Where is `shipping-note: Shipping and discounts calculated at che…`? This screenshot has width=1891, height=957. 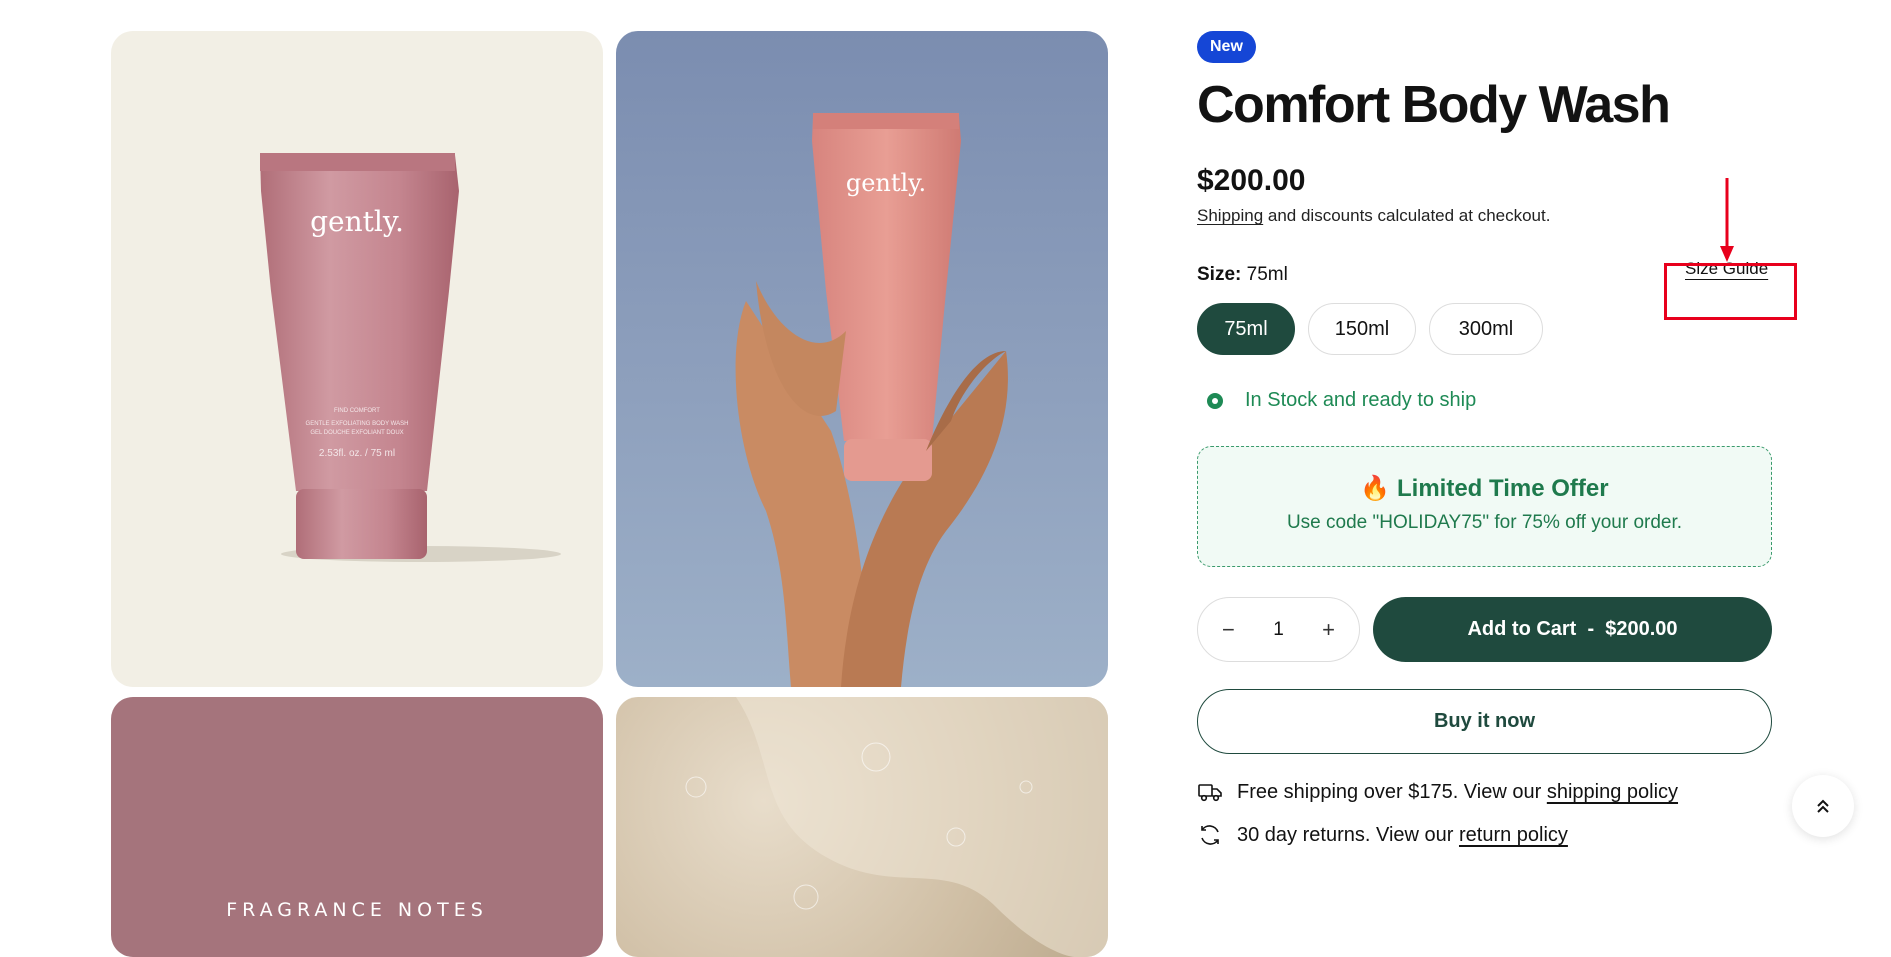 shipping-note: Shipping and discounts calculated at che… is located at coordinates (1484, 216).